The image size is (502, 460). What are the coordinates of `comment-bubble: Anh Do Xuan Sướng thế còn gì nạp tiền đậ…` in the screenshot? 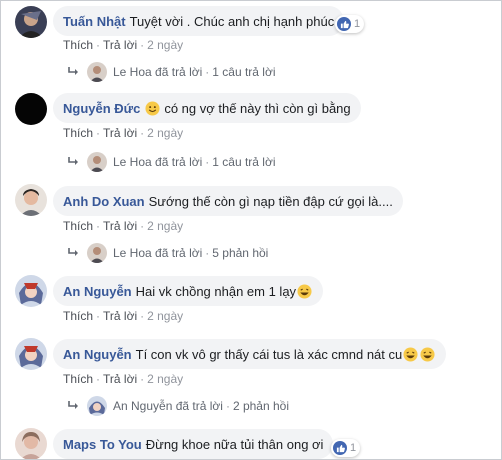 It's located at (228, 201).